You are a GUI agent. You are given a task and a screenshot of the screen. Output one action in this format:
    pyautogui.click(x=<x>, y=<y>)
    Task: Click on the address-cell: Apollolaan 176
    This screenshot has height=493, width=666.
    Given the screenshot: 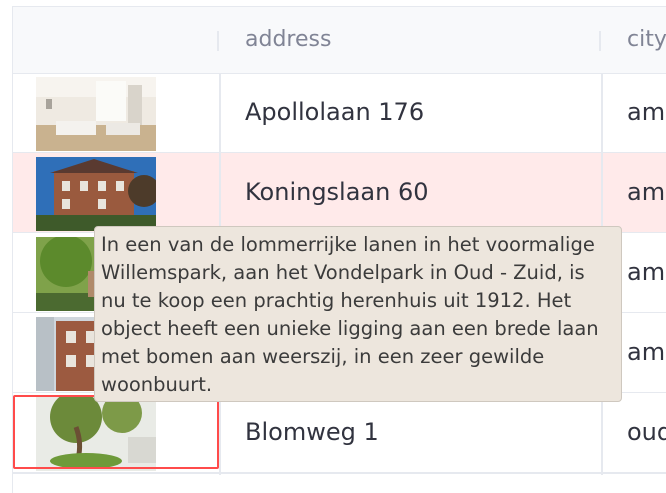 What is the action you would take?
    pyautogui.click(x=334, y=112)
    